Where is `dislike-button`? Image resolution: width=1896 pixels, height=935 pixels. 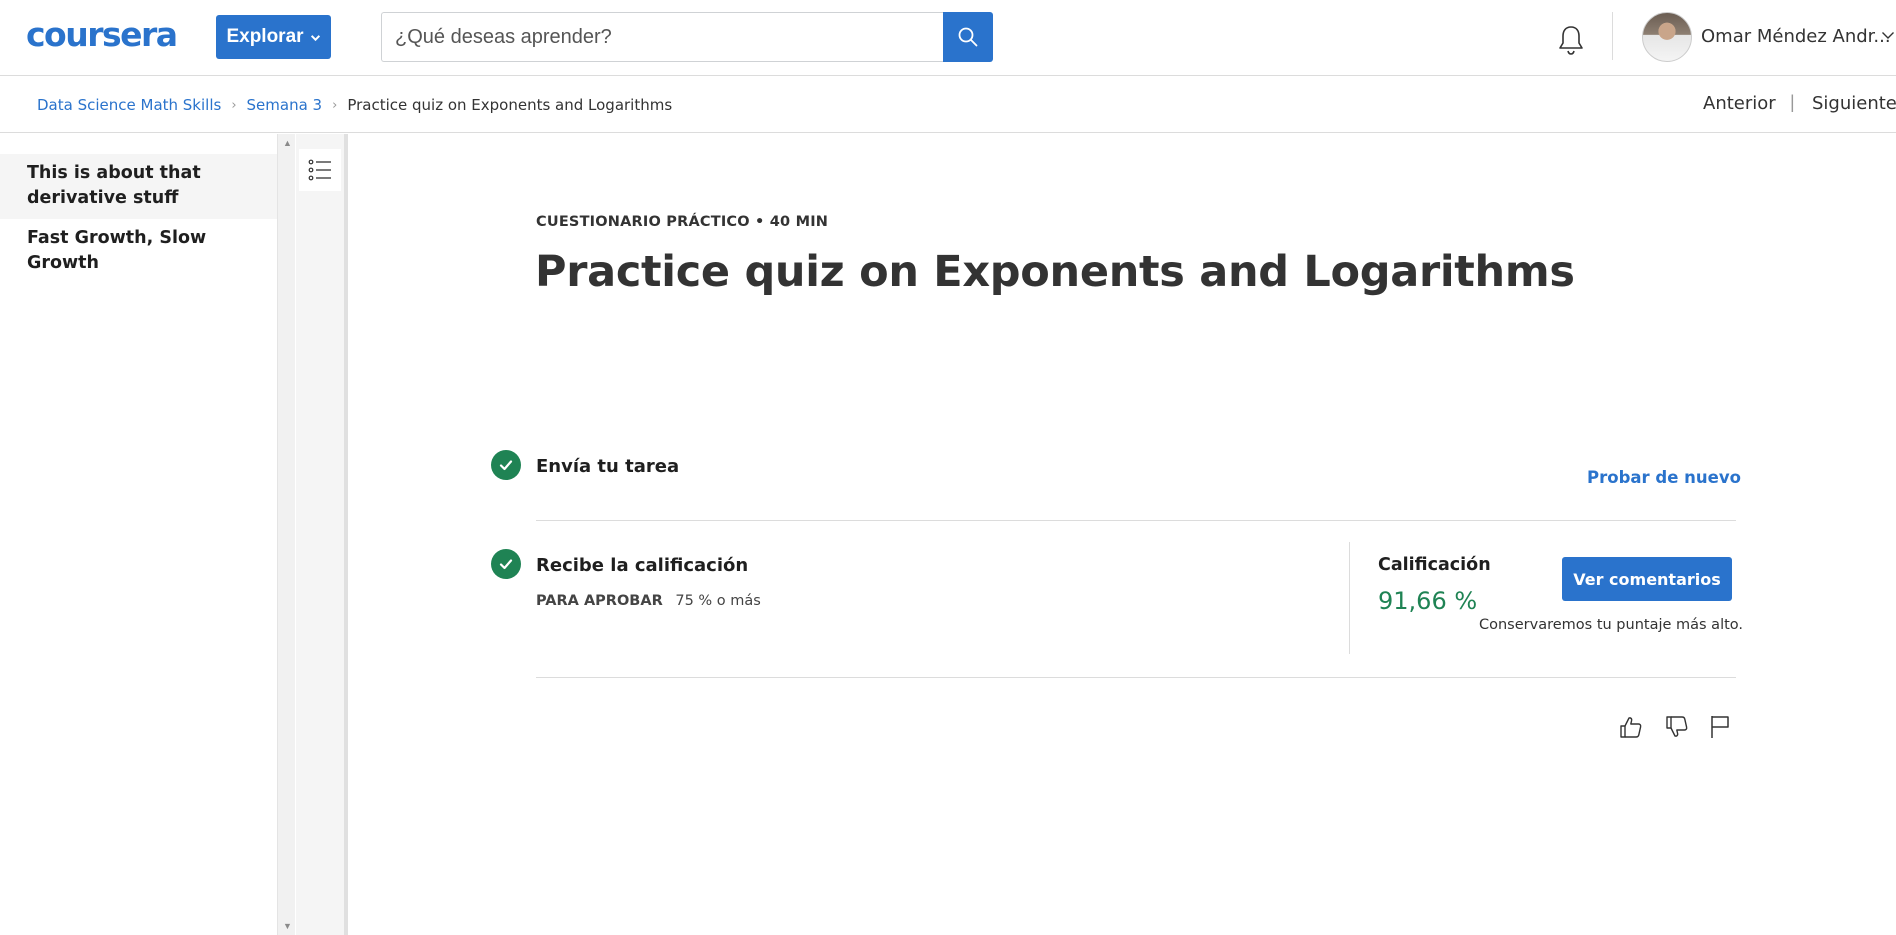 dislike-button is located at coordinates (1677, 727).